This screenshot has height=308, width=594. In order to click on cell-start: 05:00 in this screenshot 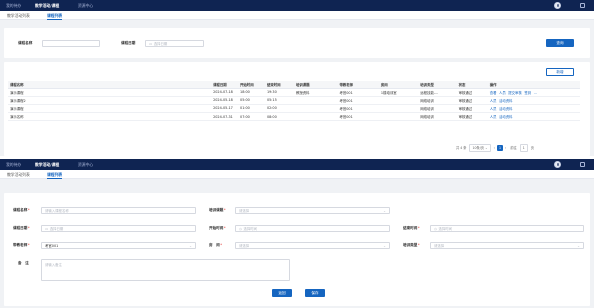, I will do `click(251, 100)`.